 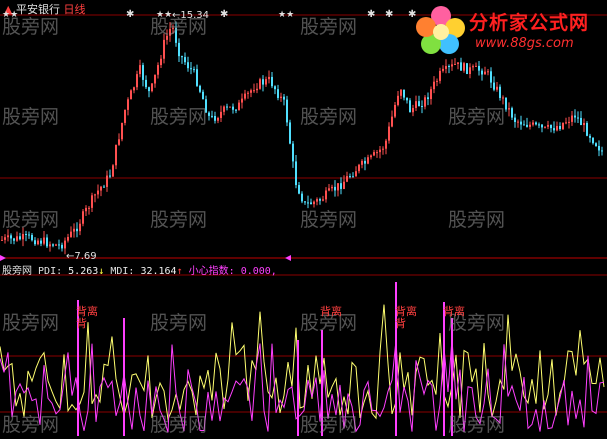 I want to click on site-logo: 分析家公式网 www.88gs.com, so click(x=508, y=30).